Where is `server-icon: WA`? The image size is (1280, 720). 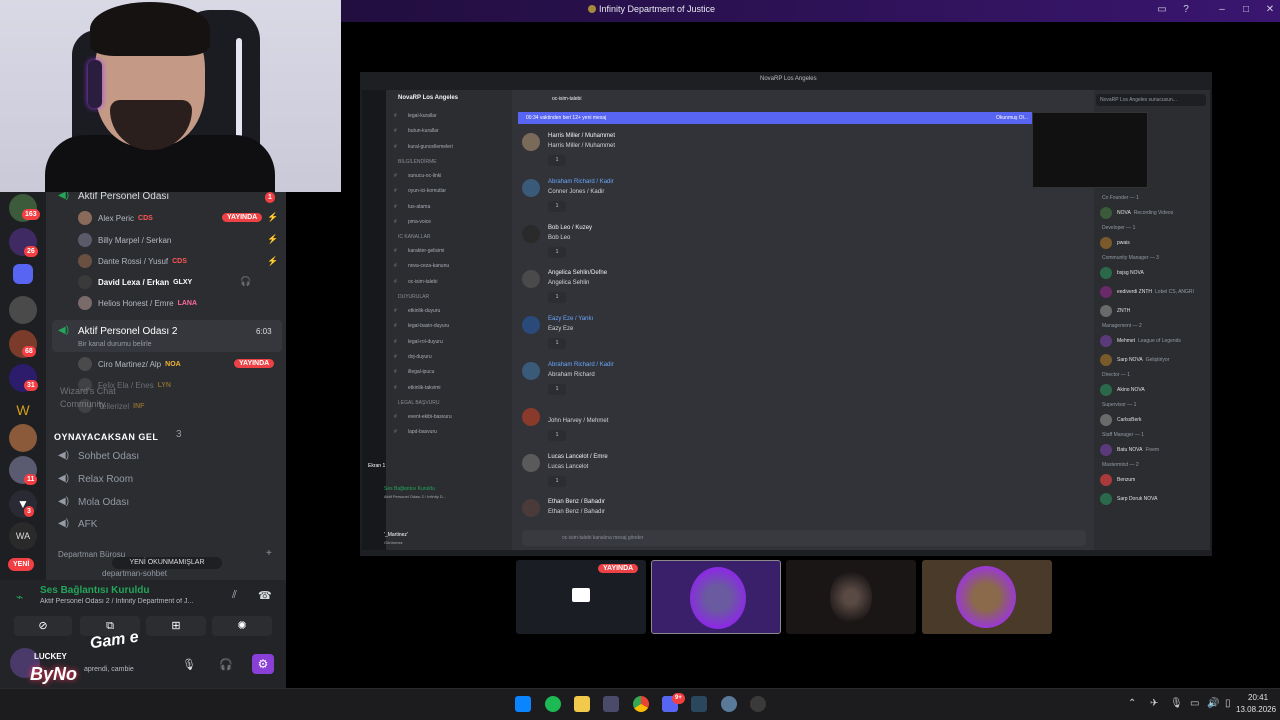
server-icon: WA is located at coordinates (23, 536).